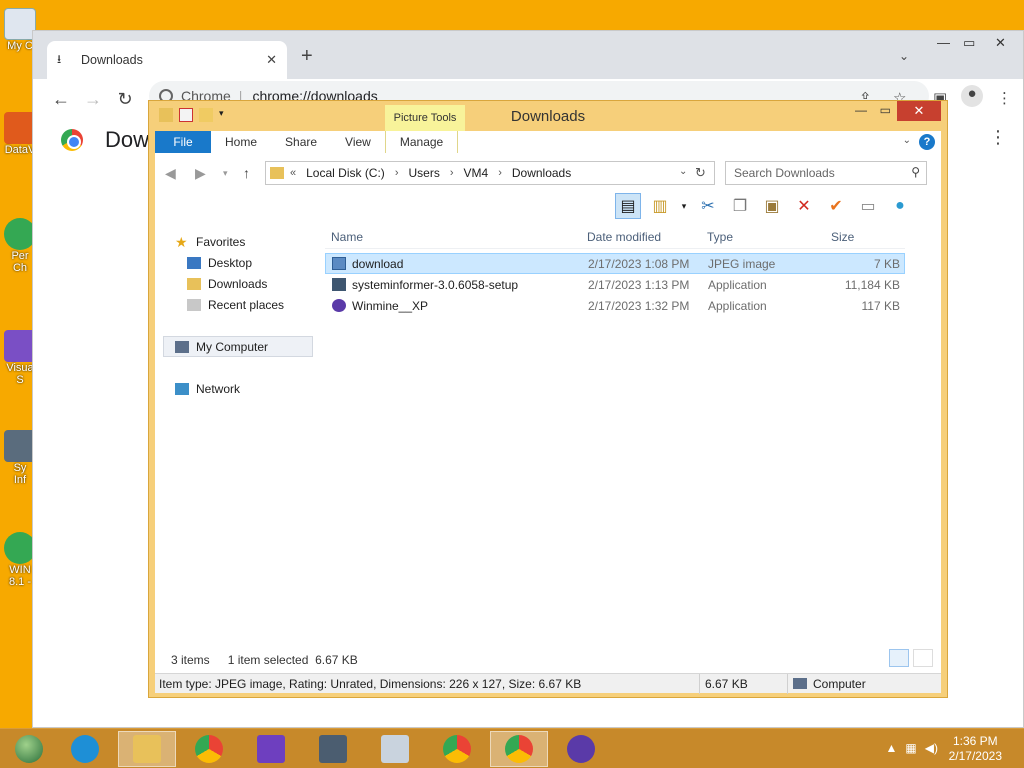  I want to click on breadcrumb-downloads: Downloads, so click(541, 173).